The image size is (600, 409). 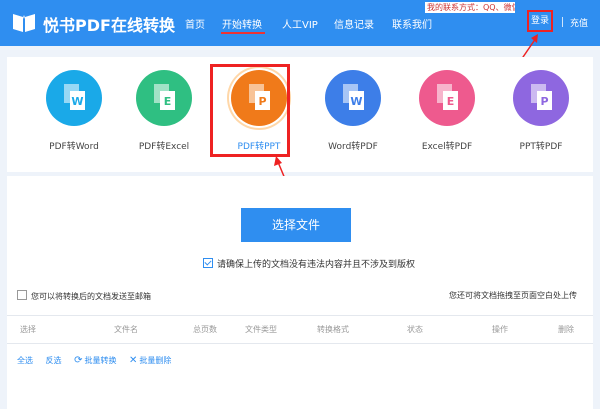 I want to click on tool-label: PDF转Word, so click(x=74, y=147).